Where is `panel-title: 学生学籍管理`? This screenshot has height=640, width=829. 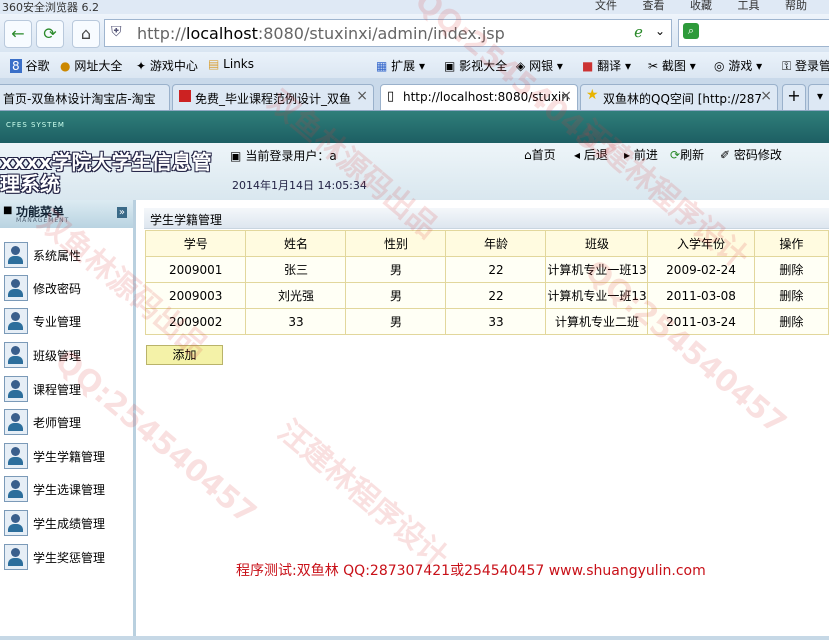 panel-title: 学生学籍管理 is located at coordinates (186, 220).